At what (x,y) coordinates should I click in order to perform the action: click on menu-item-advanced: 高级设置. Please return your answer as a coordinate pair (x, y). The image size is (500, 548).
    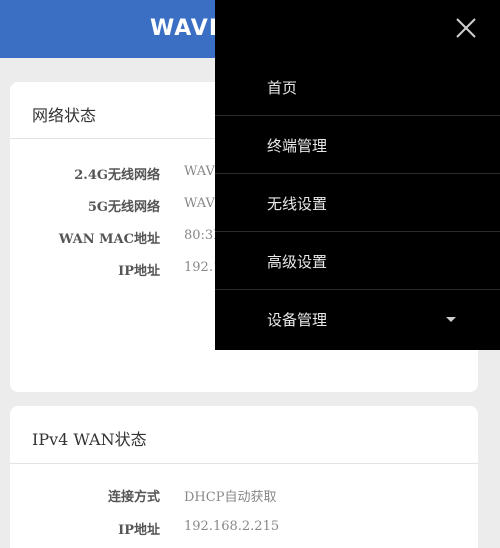
    Looking at the image, I should click on (357, 261).